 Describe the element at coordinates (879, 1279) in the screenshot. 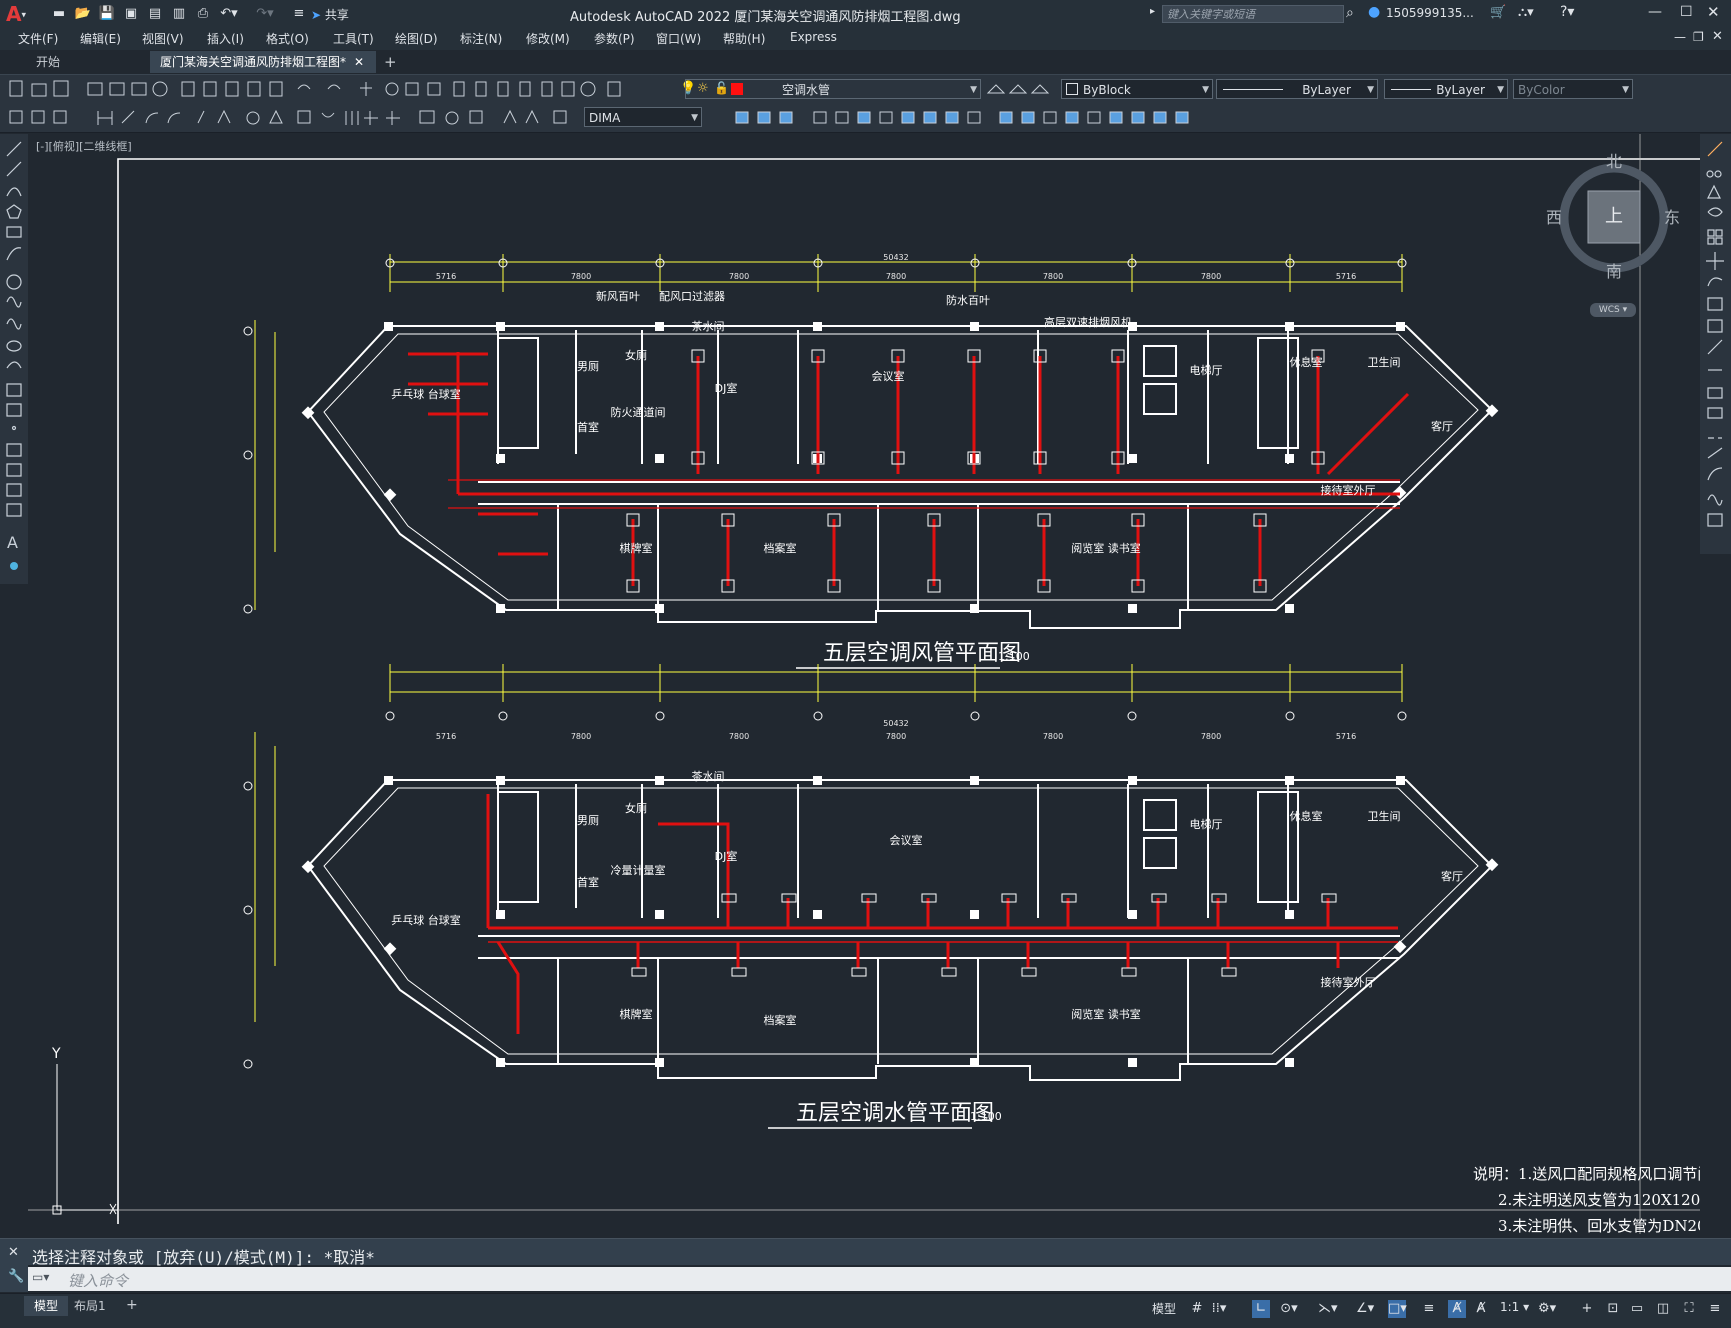

I see `command-line: ▭▾ 键入命令` at that location.